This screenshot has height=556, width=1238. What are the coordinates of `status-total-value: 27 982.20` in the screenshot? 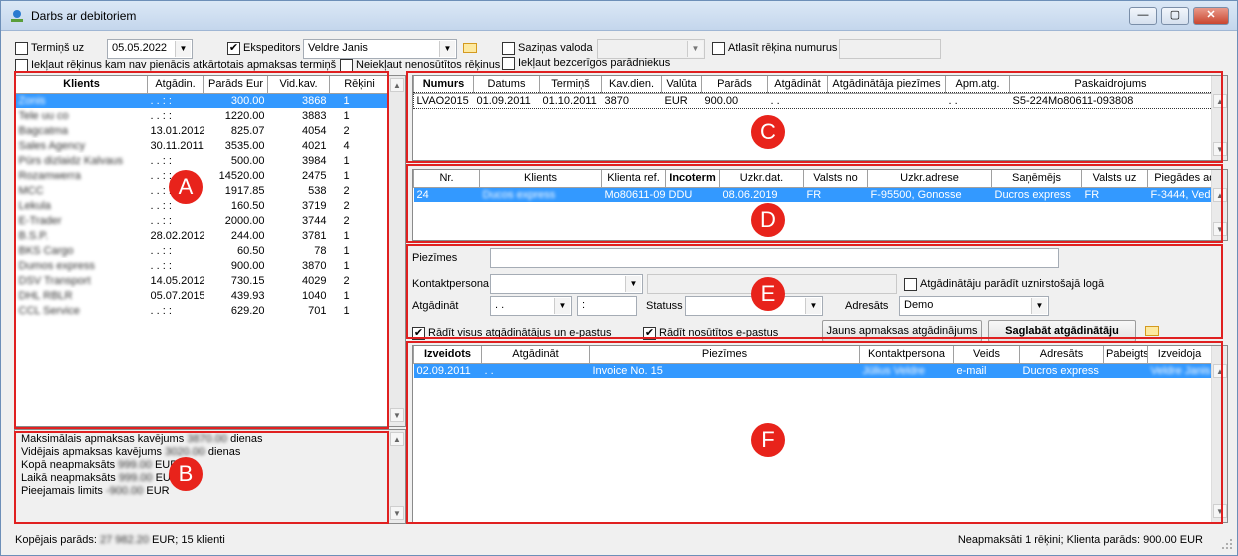 It's located at (124, 540).